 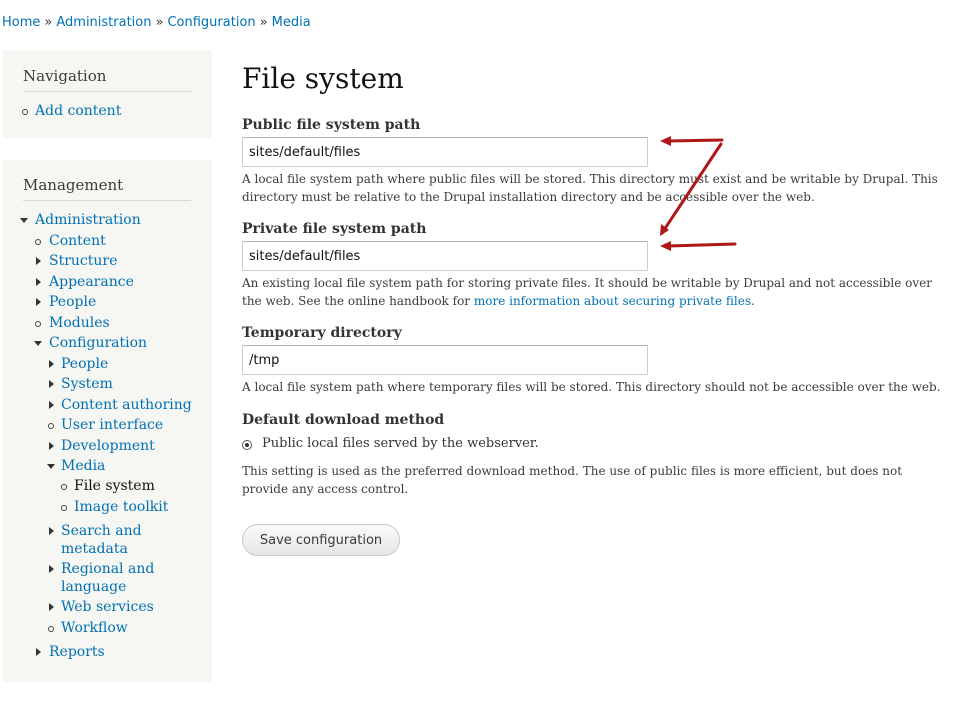 I want to click on breadcrumb: Home» Administration» Configuration» Media, so click(x=156, y=22).